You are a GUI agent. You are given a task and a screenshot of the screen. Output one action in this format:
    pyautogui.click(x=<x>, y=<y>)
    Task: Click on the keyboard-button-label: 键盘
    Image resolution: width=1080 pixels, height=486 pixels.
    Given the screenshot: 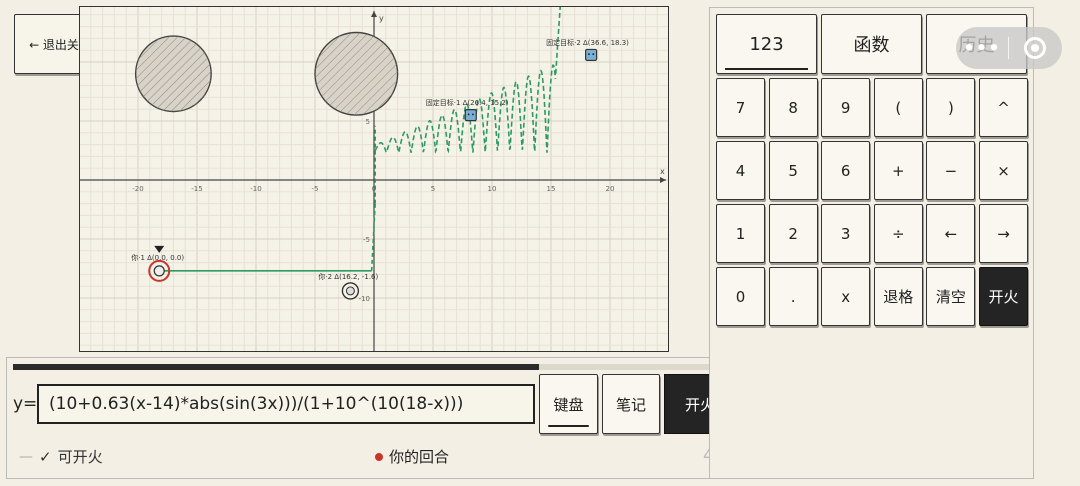 What is the action you would take?
    pyautogui.click(x=568, y=404)
    